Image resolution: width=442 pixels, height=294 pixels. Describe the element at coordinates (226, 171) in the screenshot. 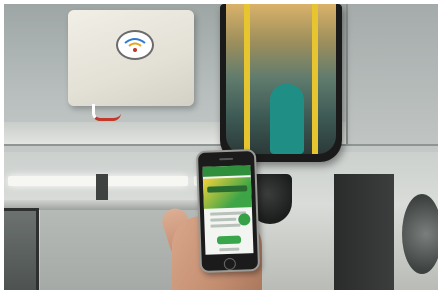

I see `app-header-bar` at that location.